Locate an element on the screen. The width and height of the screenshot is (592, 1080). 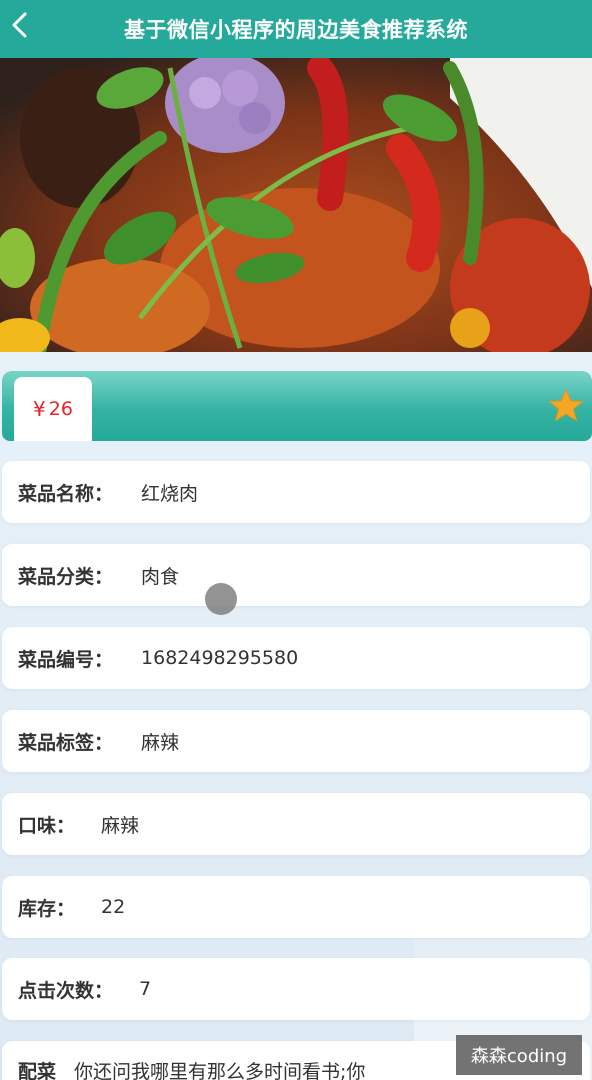
detail-label: 口味： is located at coordinates (47, 825).